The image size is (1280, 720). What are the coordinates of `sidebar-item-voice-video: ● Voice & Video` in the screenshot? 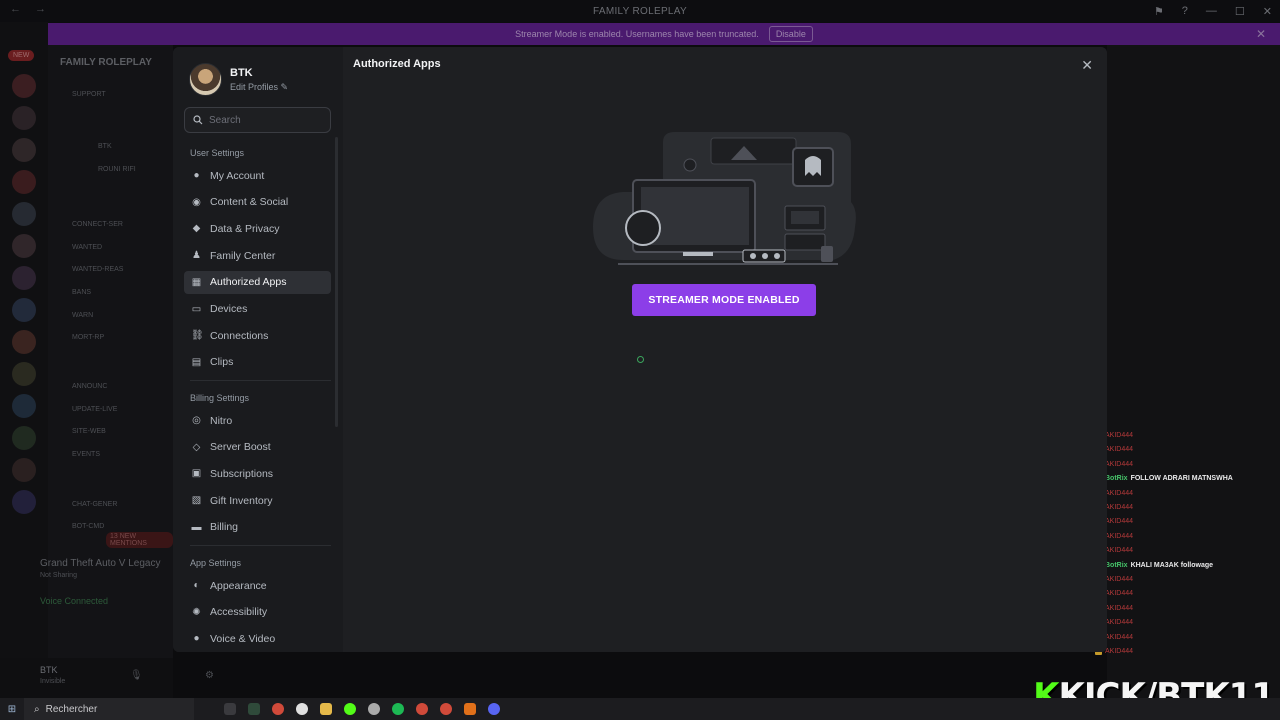 It's located at (257, 638).